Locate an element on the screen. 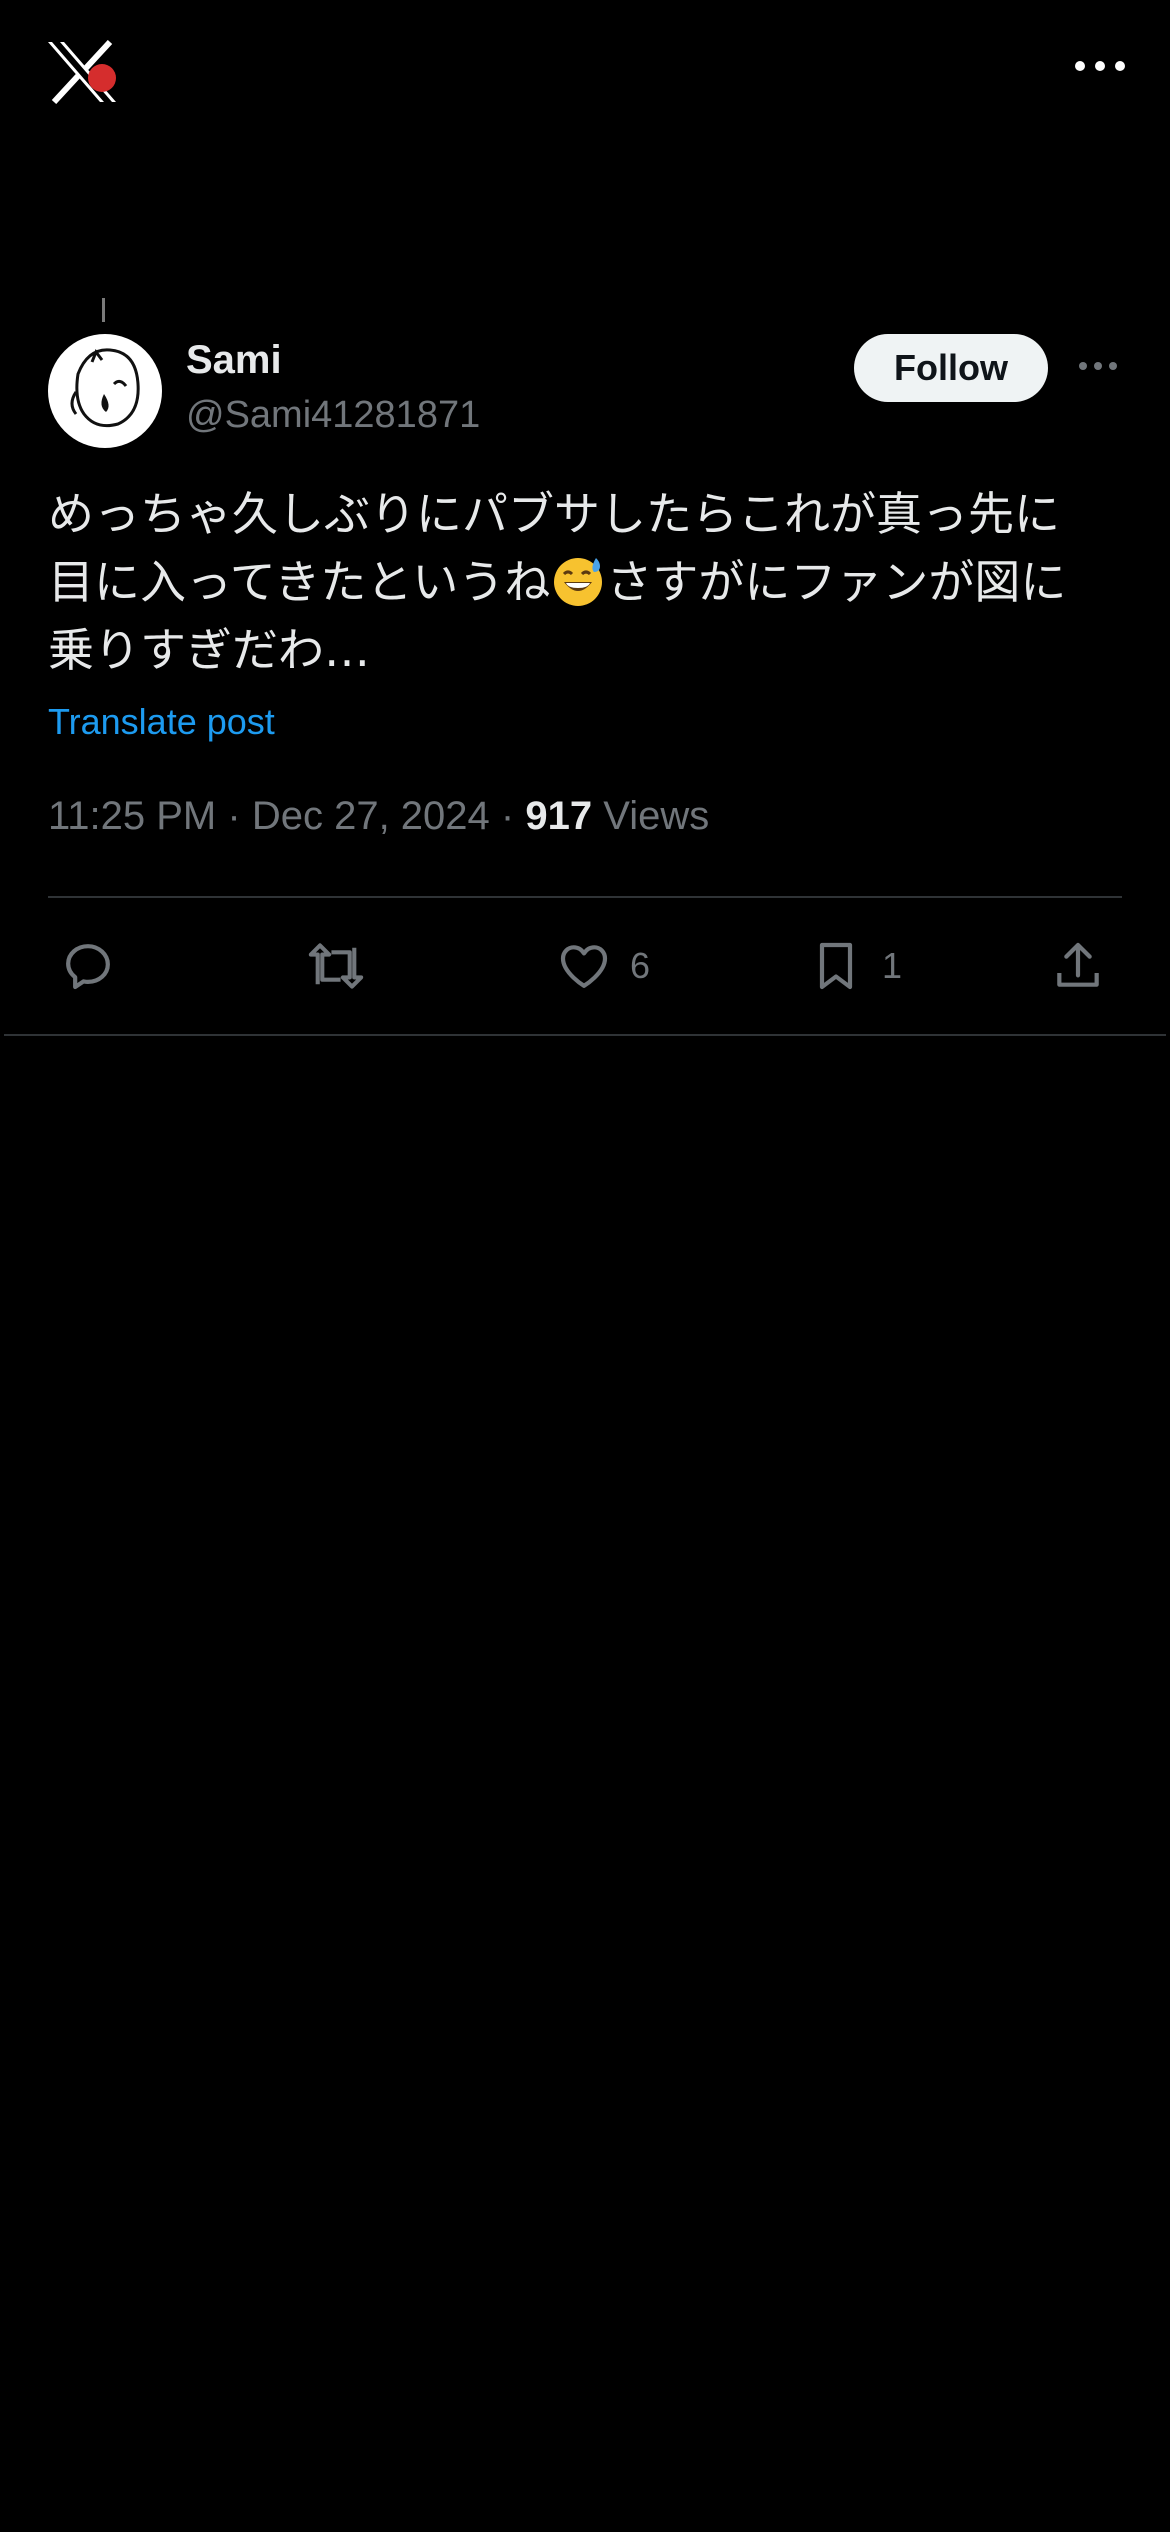 This screenshot has width=1170, height=2532. notification-badge-icon is located at coordinates (102, 78).